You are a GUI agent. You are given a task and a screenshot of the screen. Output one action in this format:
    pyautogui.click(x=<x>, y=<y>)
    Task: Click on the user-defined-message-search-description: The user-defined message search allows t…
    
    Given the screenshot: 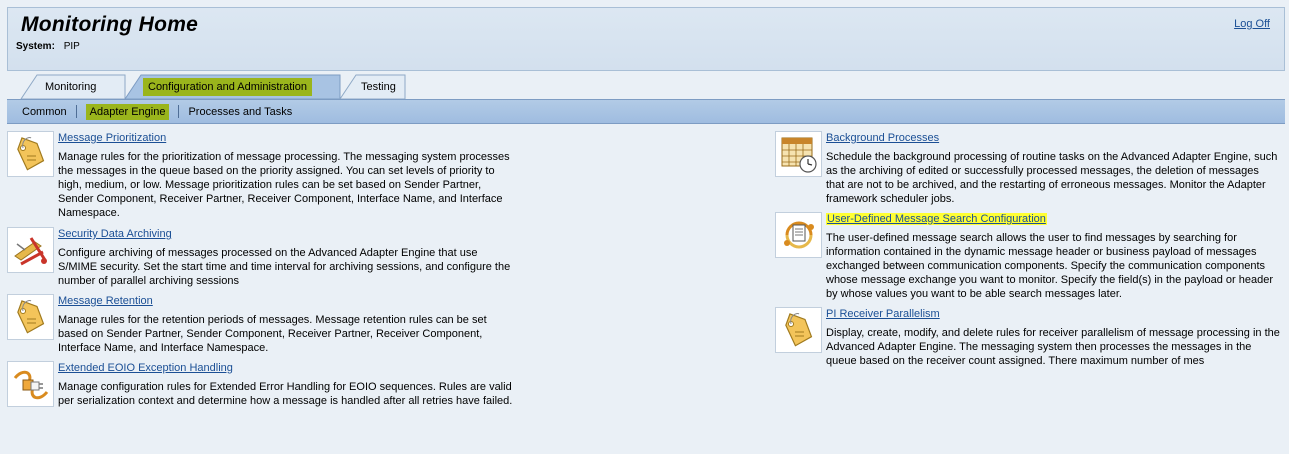 What is the action you would take?
    pyautogui.click(x=1049, y=266)
    